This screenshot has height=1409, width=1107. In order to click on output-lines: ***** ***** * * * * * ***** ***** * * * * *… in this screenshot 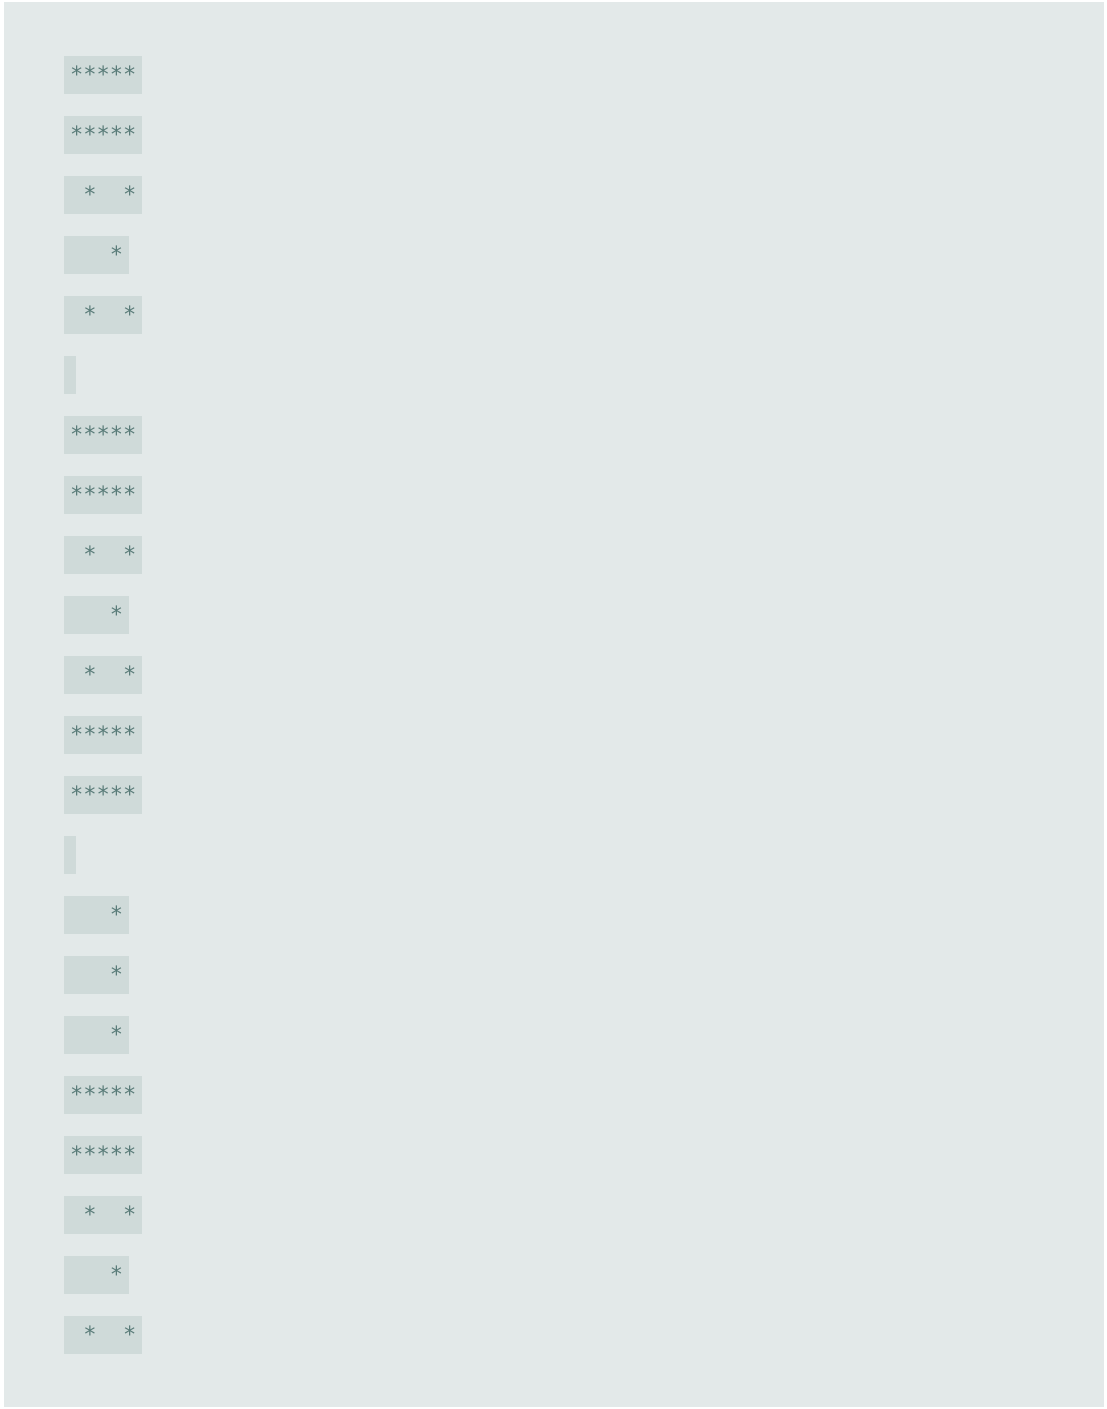, I will do `click(103, 716)`.